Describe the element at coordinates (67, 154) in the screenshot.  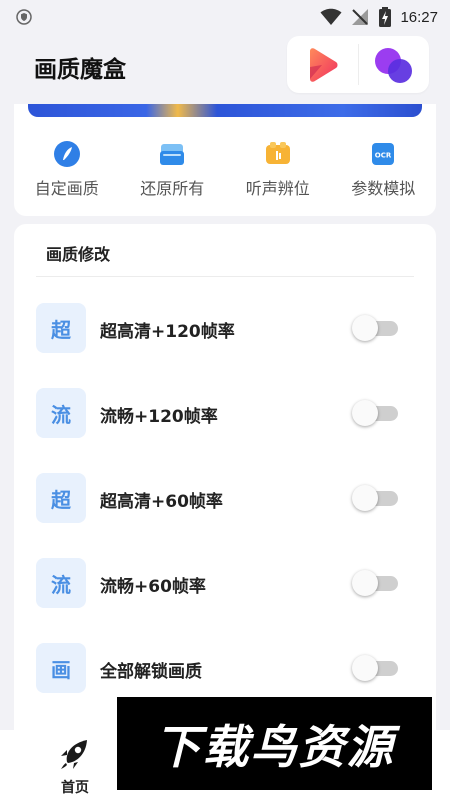
I see `brush-icon` at that location.